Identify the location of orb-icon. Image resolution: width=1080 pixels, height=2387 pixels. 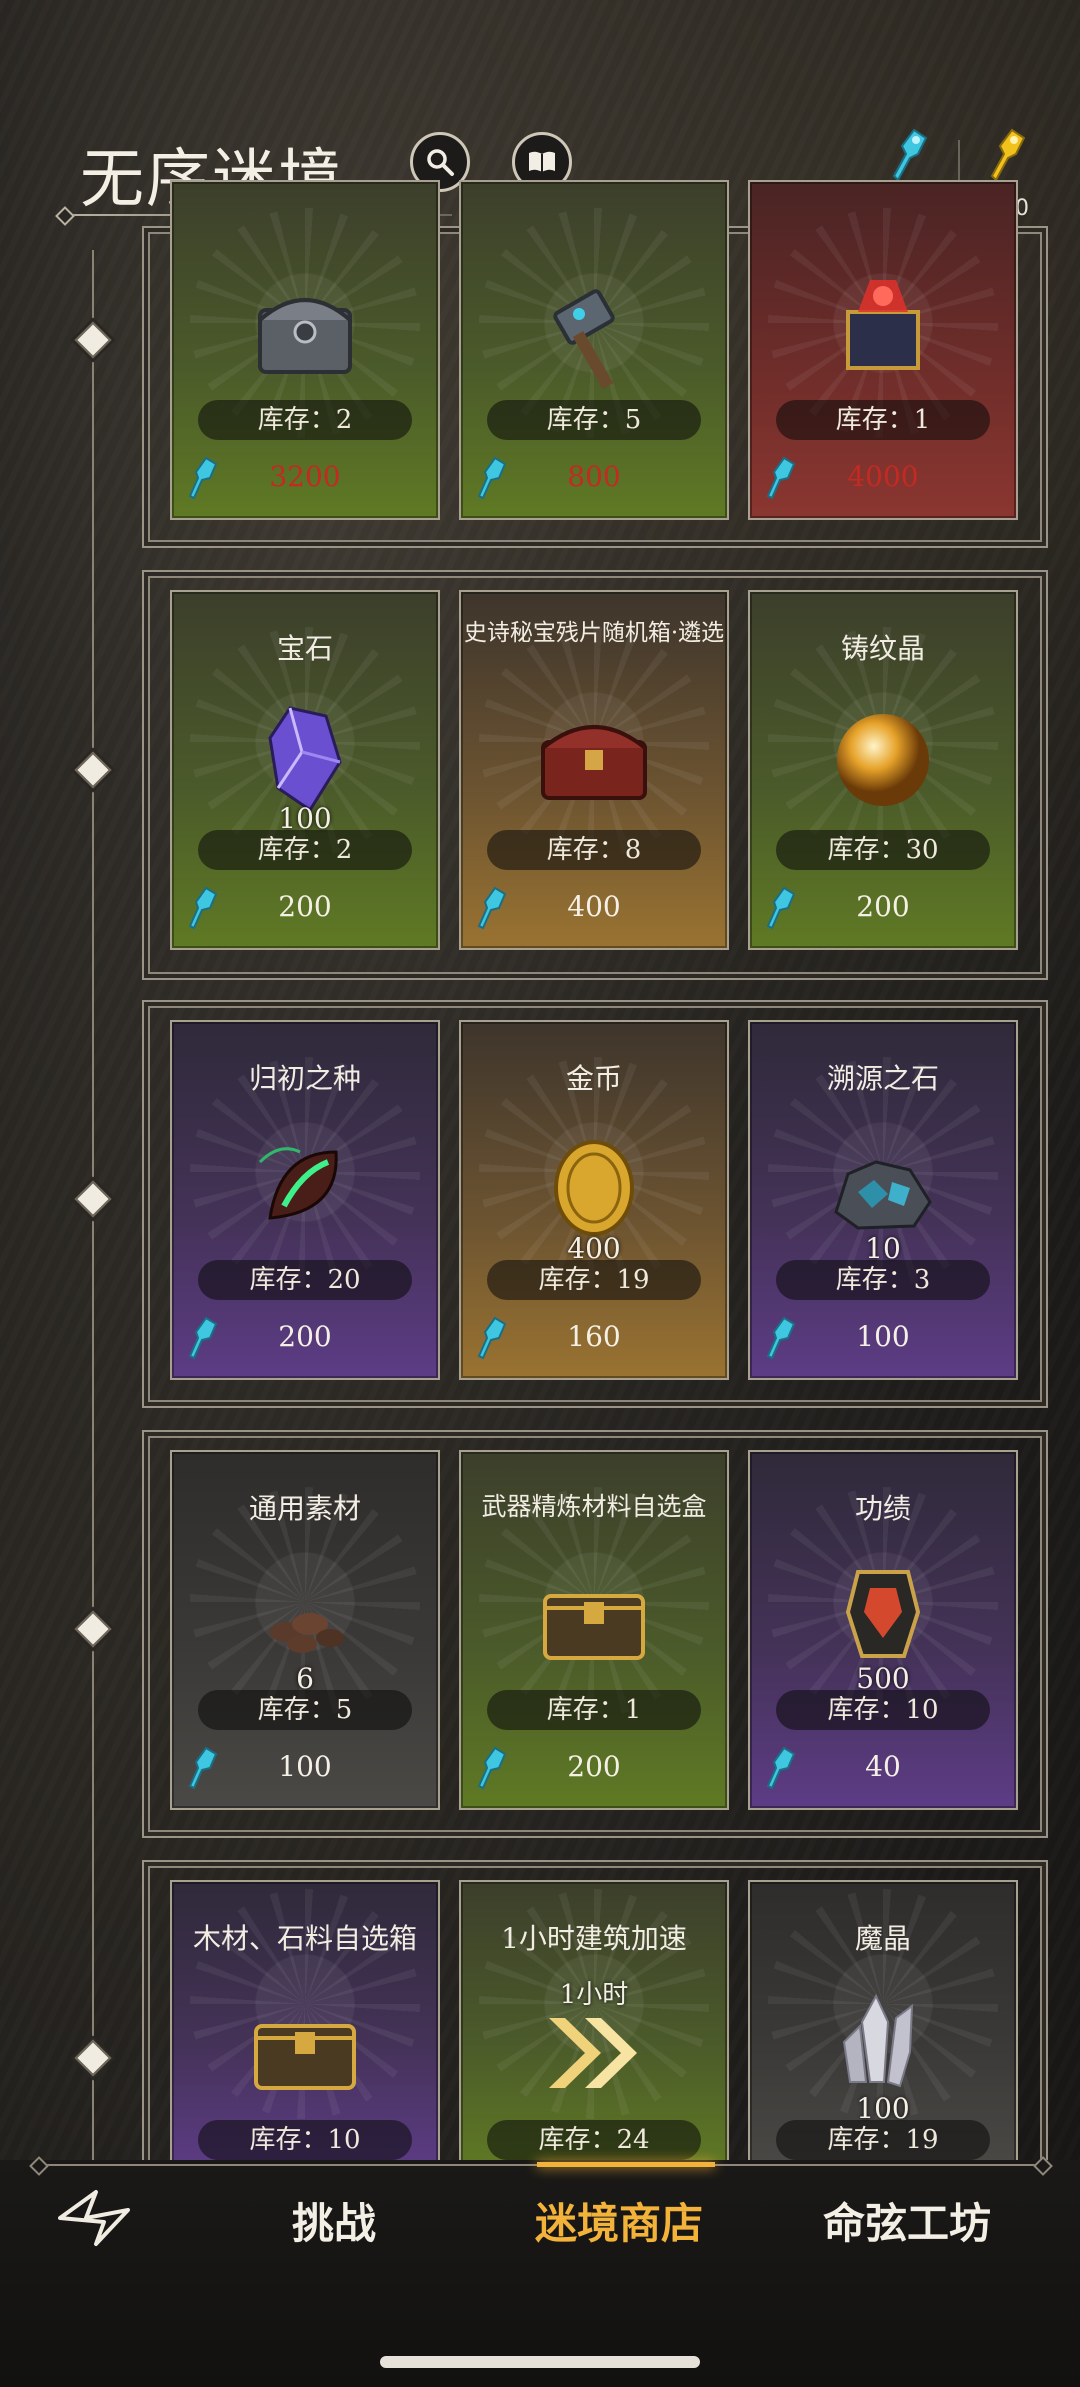
(883, 760).